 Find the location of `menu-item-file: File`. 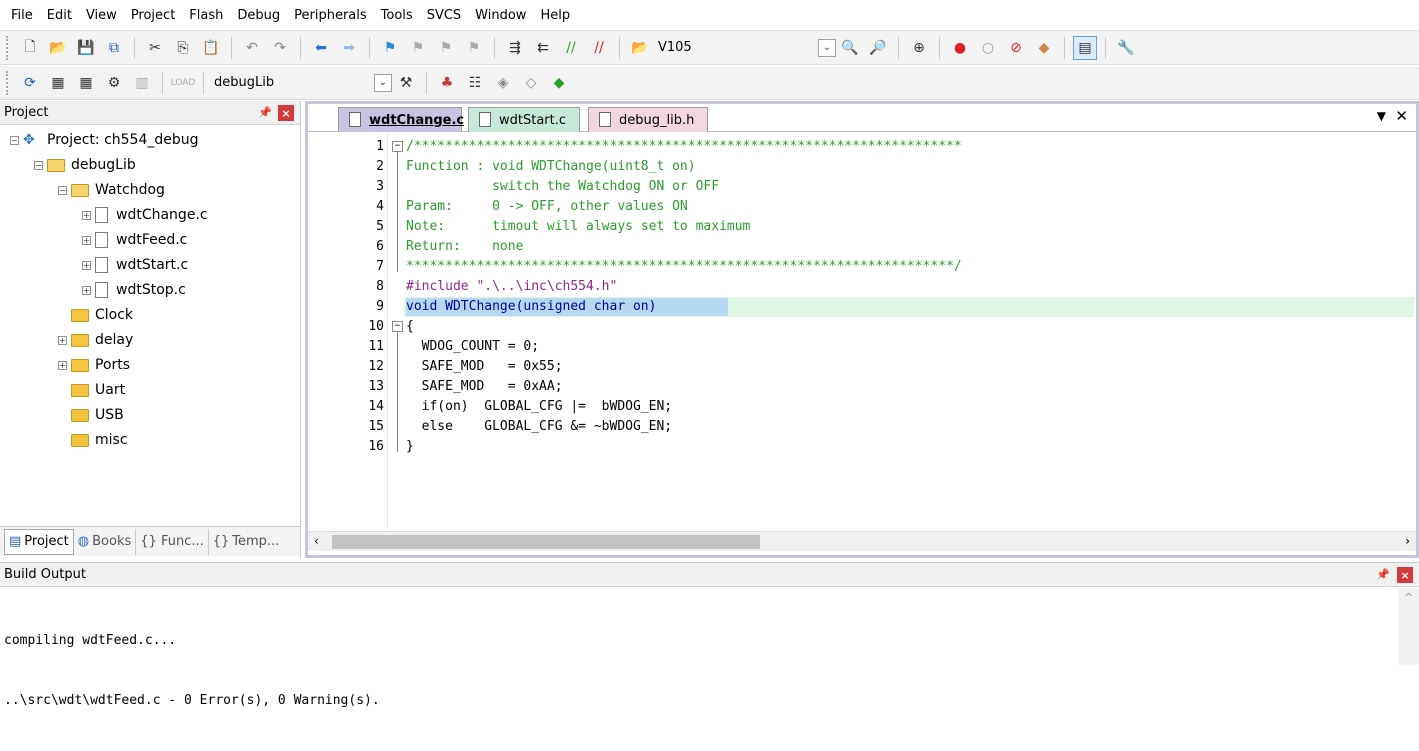

menu-item-file: File is located at coordinates (22, 15).